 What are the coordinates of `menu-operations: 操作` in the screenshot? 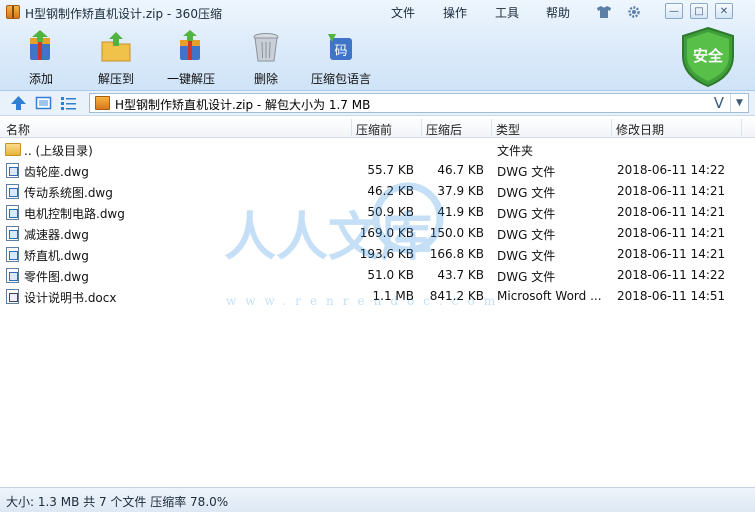 It's located at (455, 12).